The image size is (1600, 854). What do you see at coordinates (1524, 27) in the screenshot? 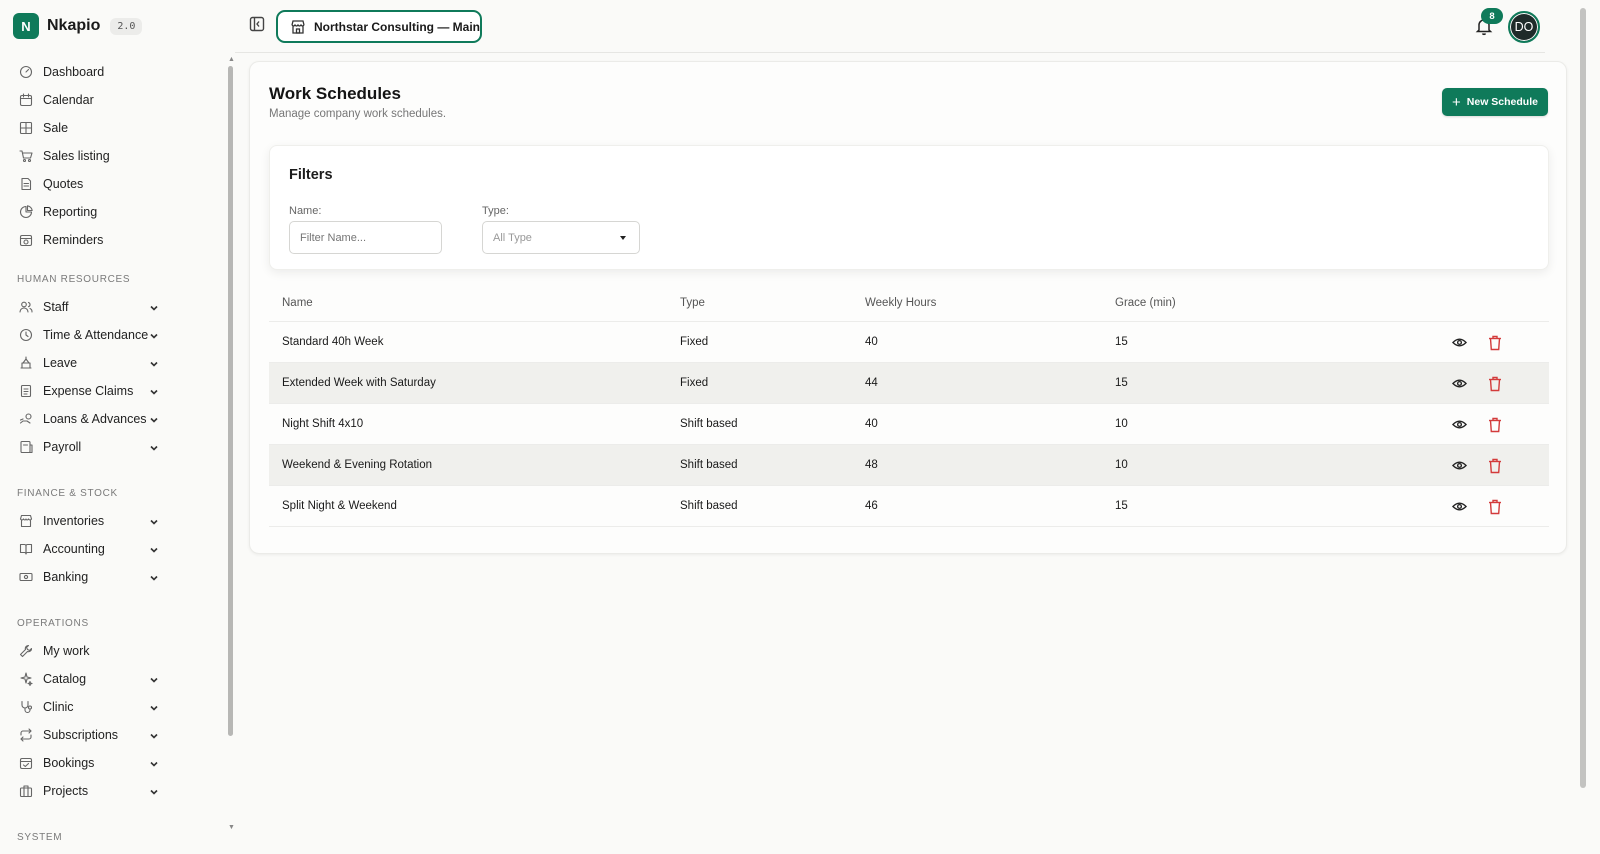
I see `user-avatar: DO` at bounding box center [1524, 27].